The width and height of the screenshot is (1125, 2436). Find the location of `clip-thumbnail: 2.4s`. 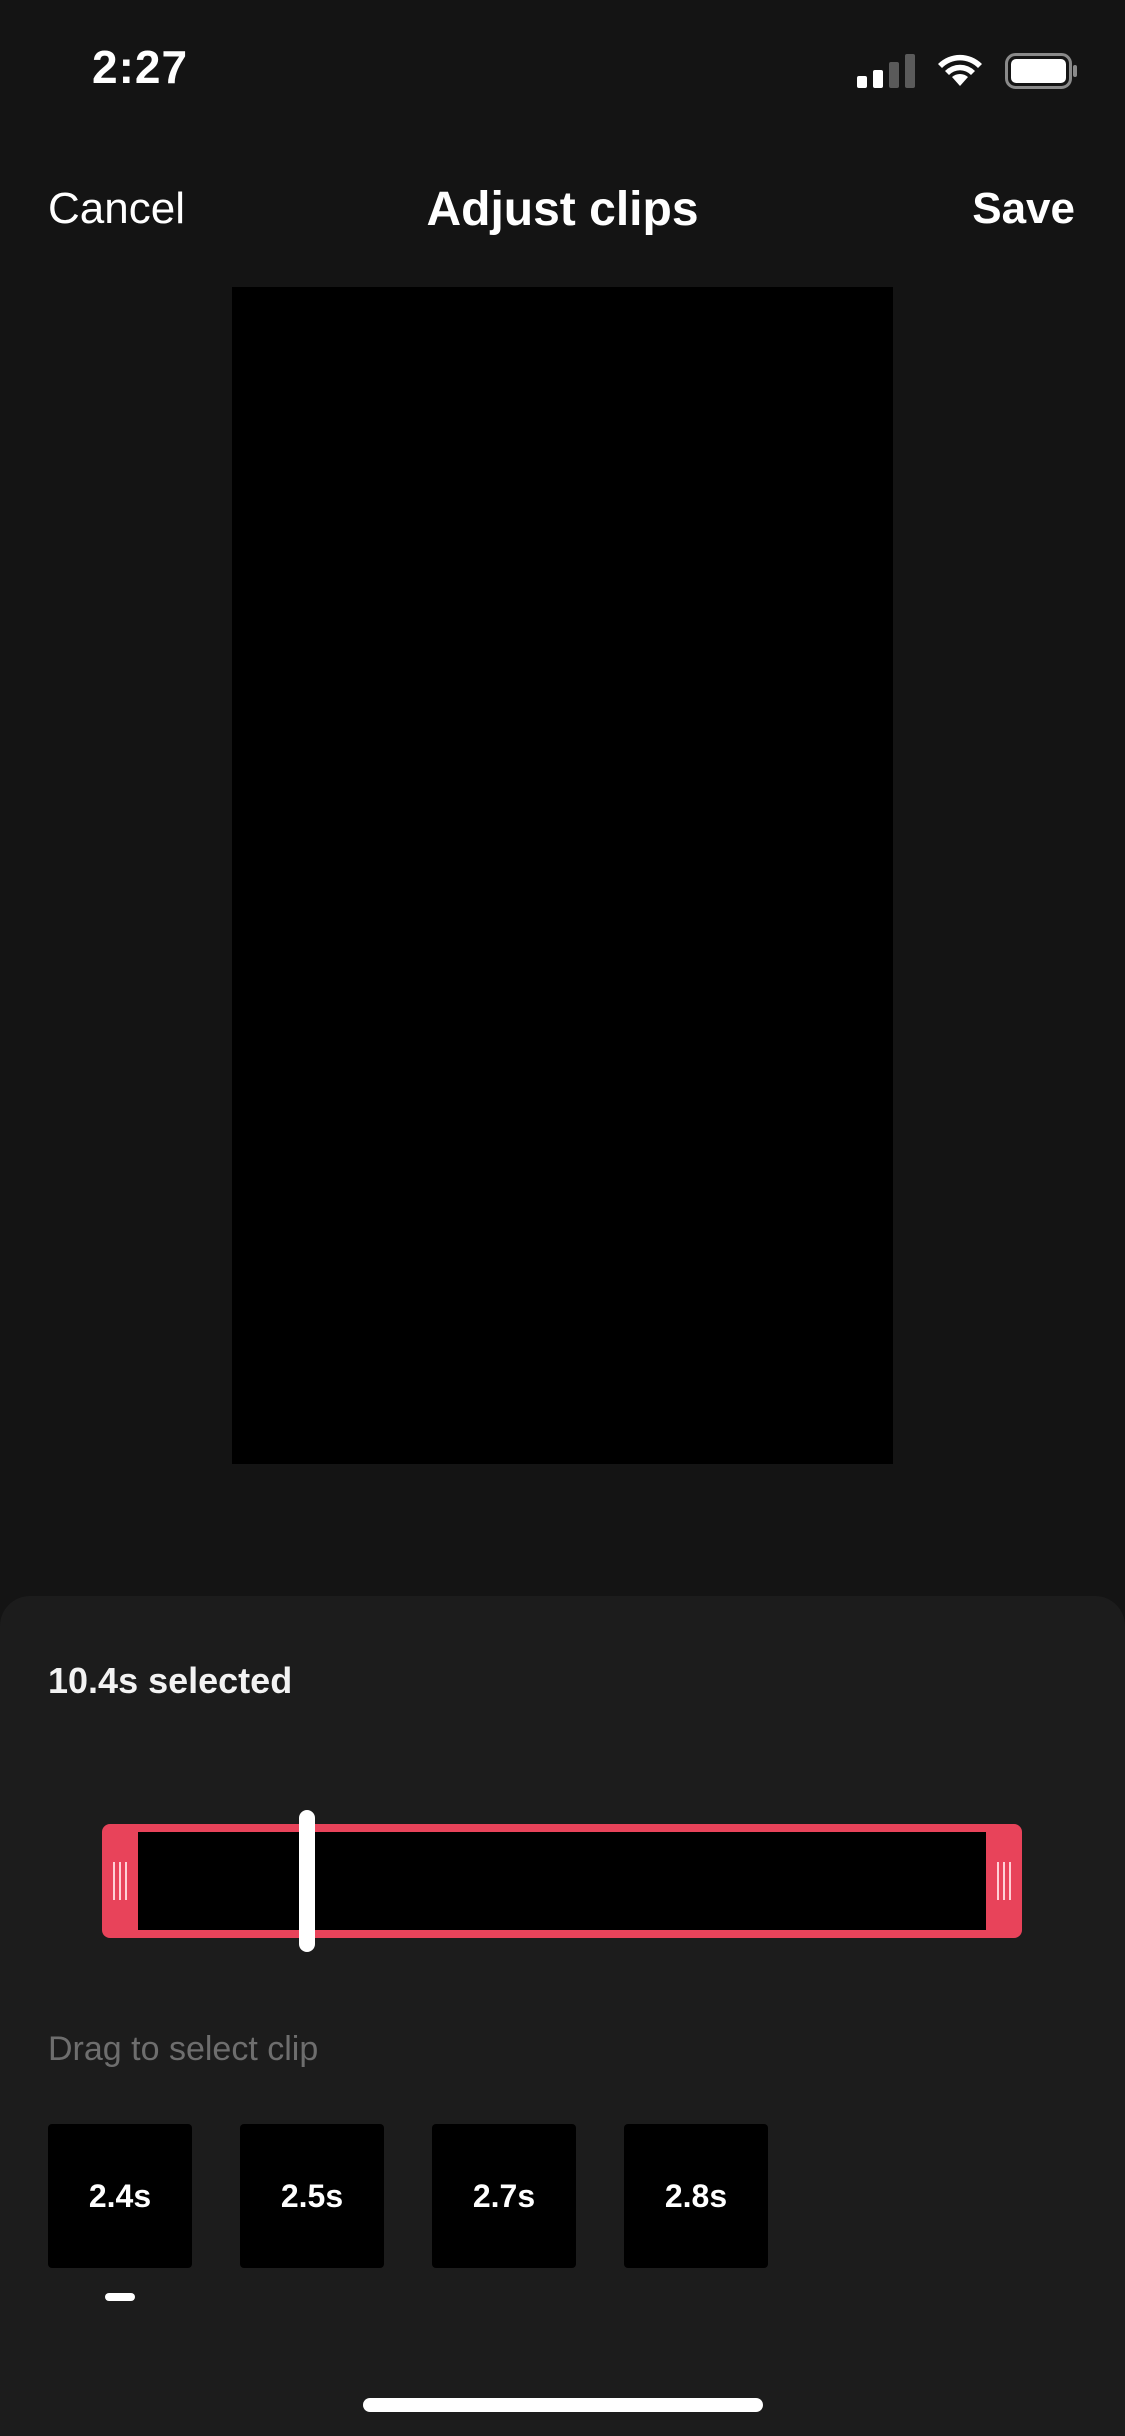

clip-thumbnail: 2.4s is located at coordinates (120, 2196).